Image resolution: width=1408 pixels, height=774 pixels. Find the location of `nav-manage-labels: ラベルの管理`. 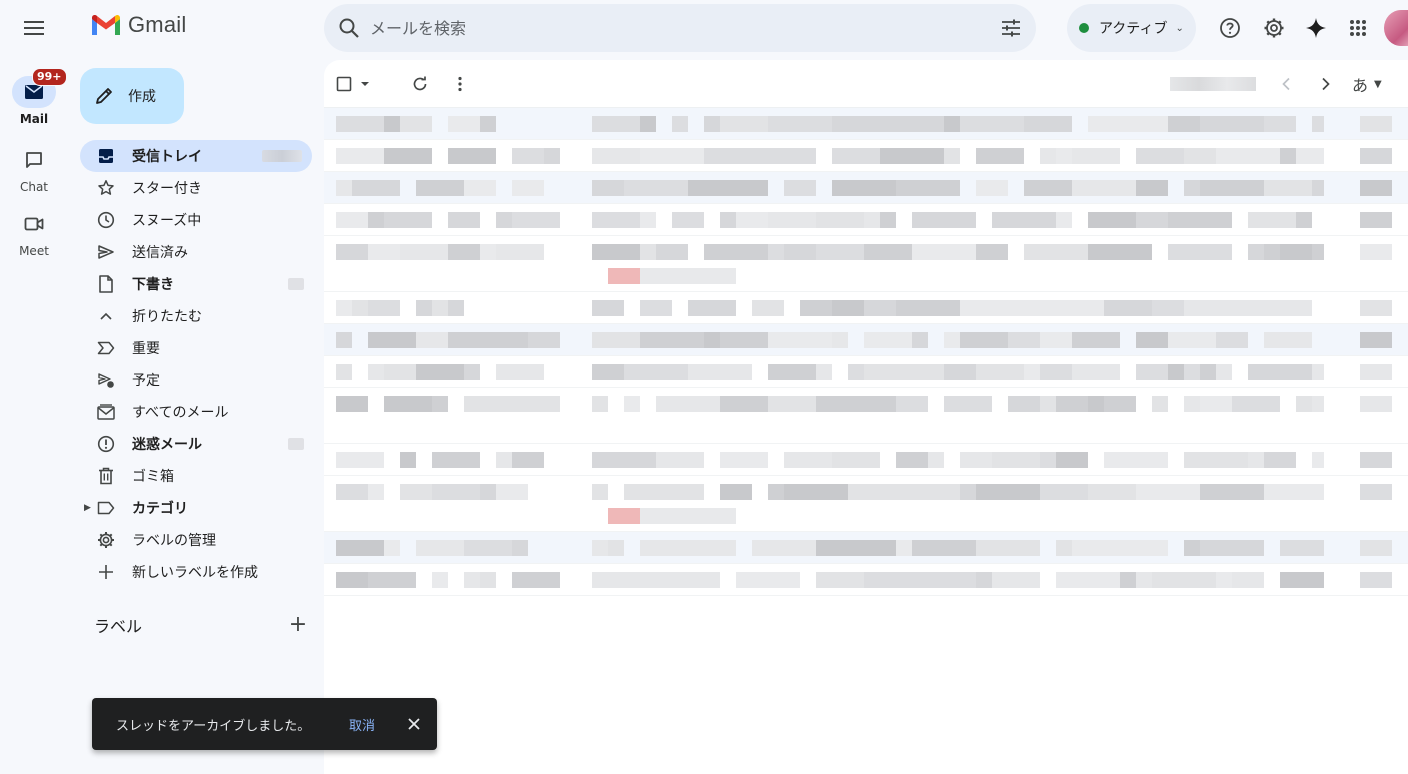

nav-manage-labels: ラベルの管理 is located at coordinates (196, 540).